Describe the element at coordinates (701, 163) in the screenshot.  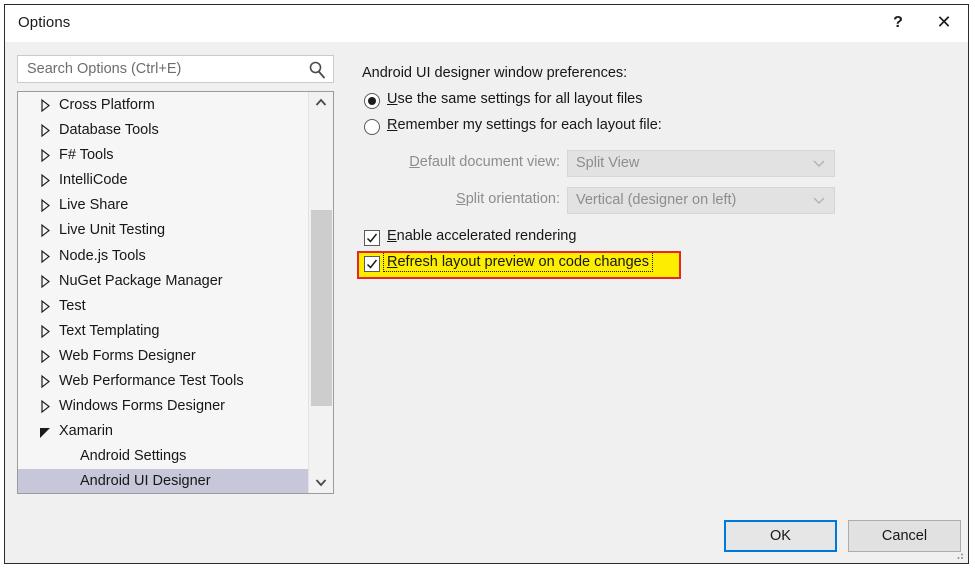
I see `default-document-view-combobox: Split View` at that location.